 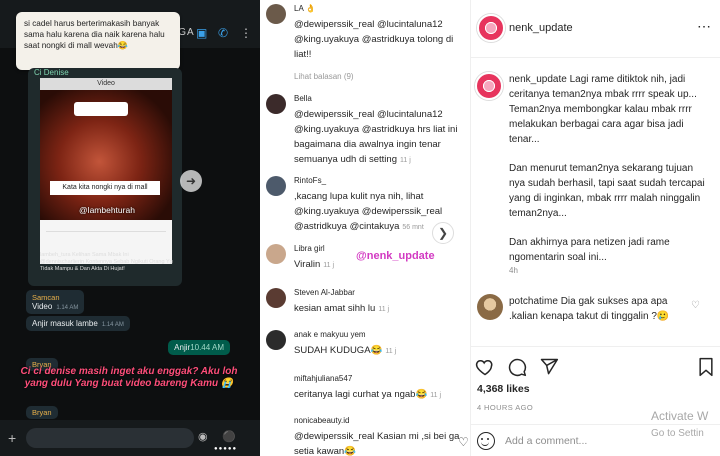 What do you see at coordinates (310, 180) in the screenshot?
I see `comment-username: RintoFs_` at bounding box center [310, 180].